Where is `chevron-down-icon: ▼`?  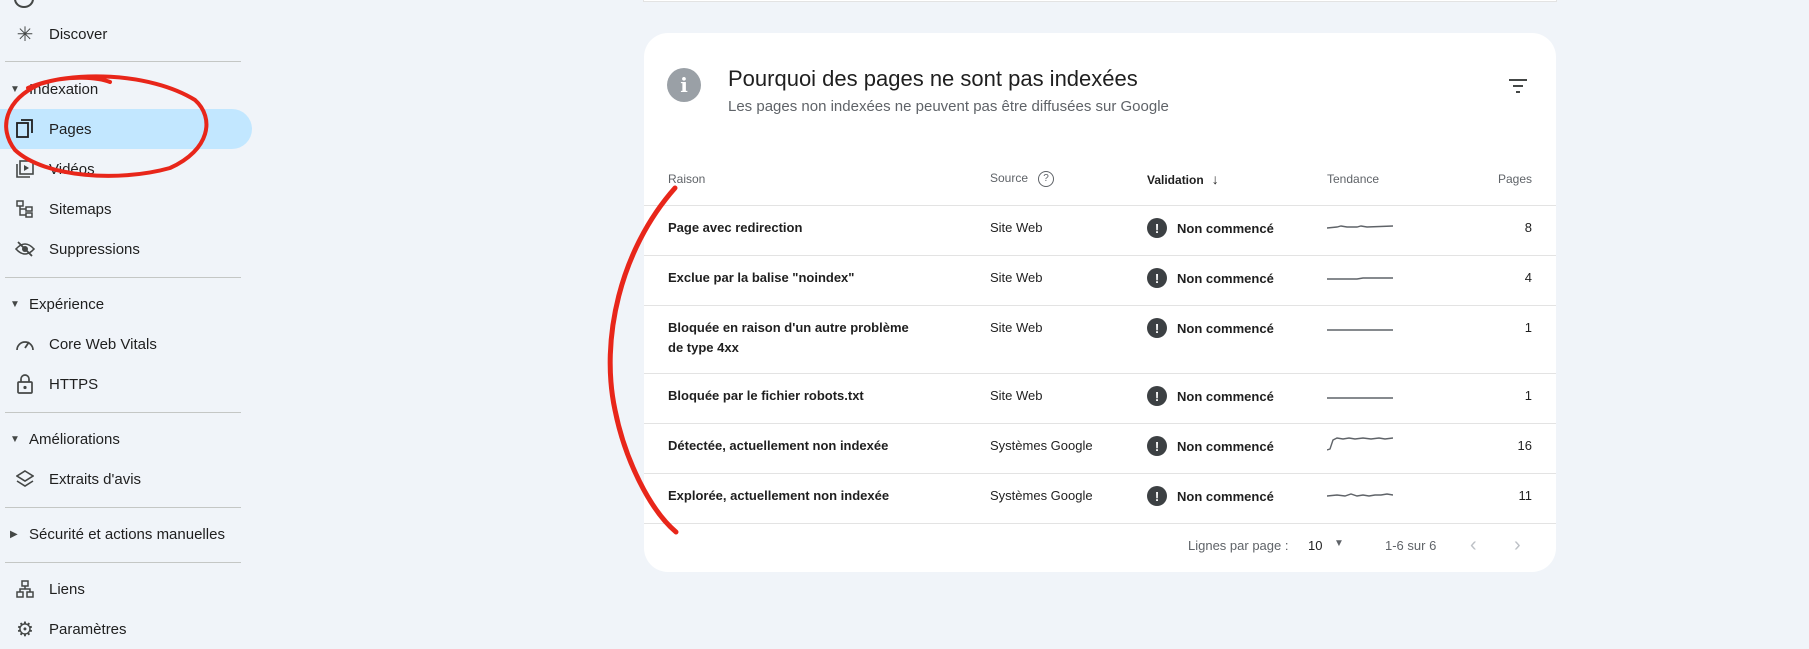 chevron-down-icon: ▼ is located at coordinates (1339, 543).